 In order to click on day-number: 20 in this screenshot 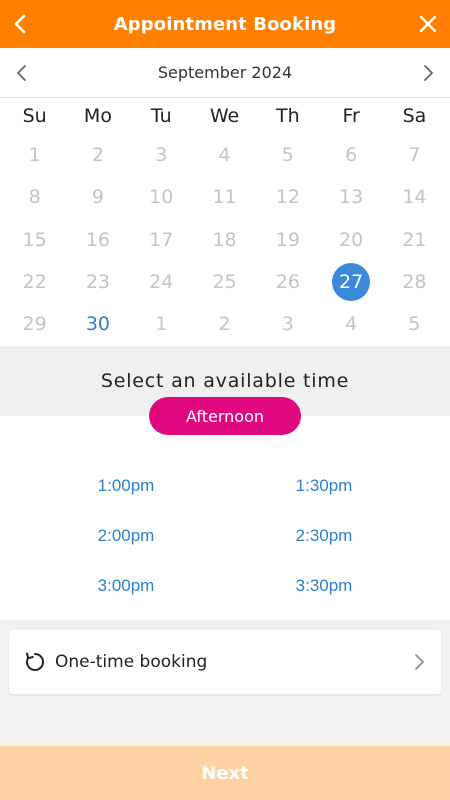, I will do `click(351, 239)`.